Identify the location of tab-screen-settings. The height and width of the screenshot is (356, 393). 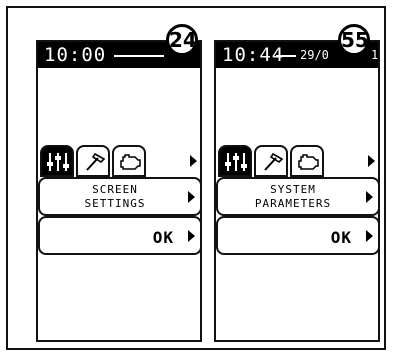
(57, 161).